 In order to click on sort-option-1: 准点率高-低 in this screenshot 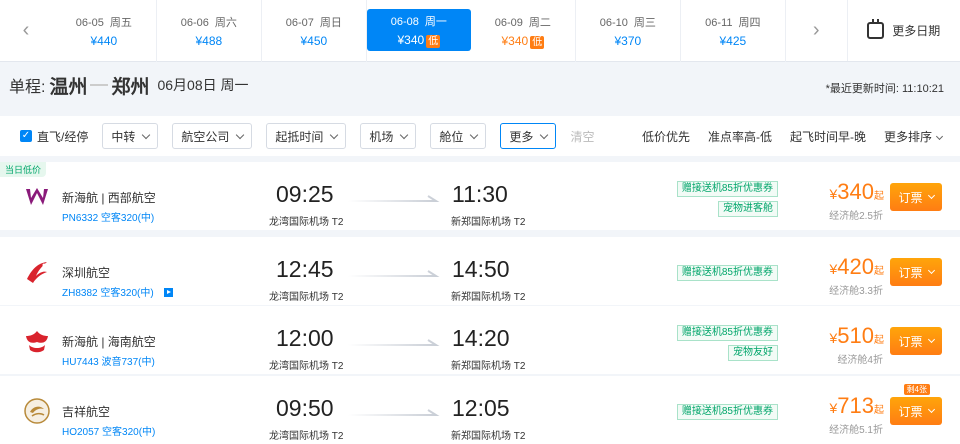, I will do `click(740, 136)`.